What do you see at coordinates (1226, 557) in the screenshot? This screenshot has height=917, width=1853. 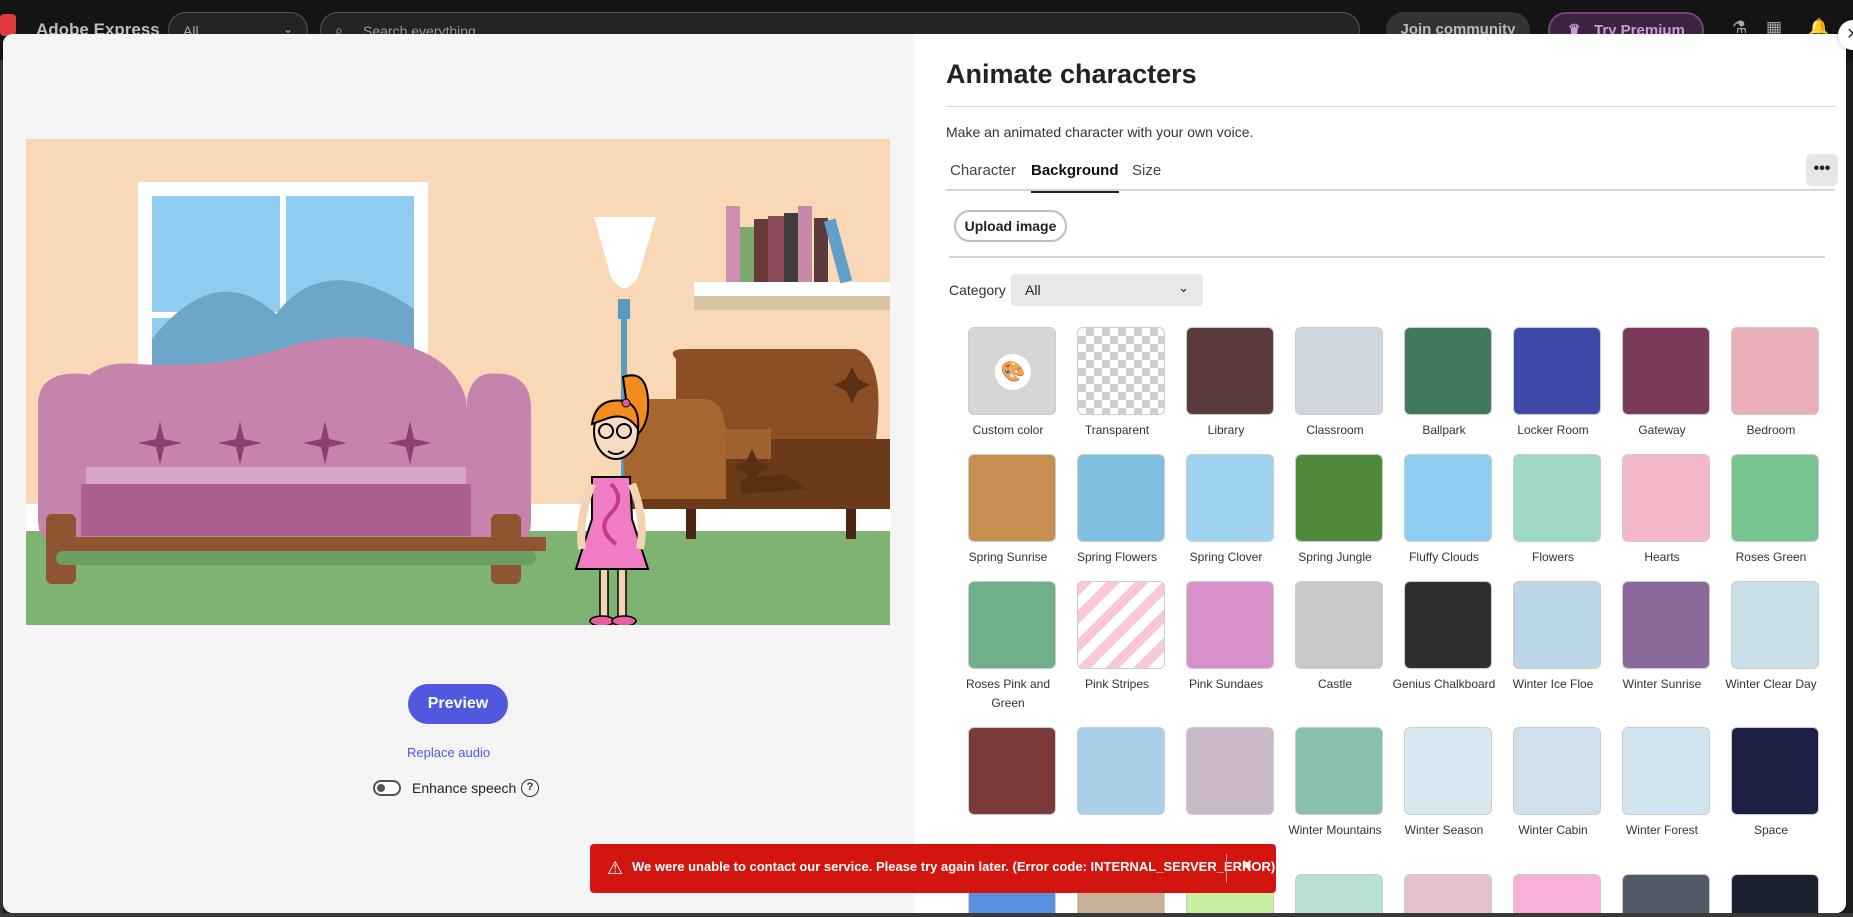 I see `background-tile-label: Spring Clover` at bounding box center [1226, 557].